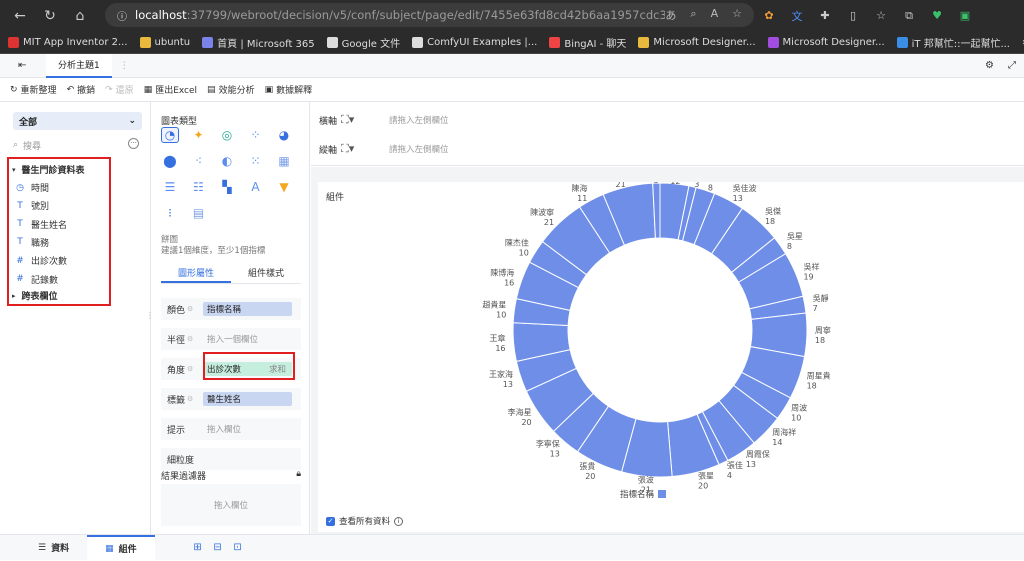 The image size is (1024, 561). What do you see at coordinates (227, 161) in the screenshot?
I see `area-map-icon: ◐` at bounding box center [227, 161].